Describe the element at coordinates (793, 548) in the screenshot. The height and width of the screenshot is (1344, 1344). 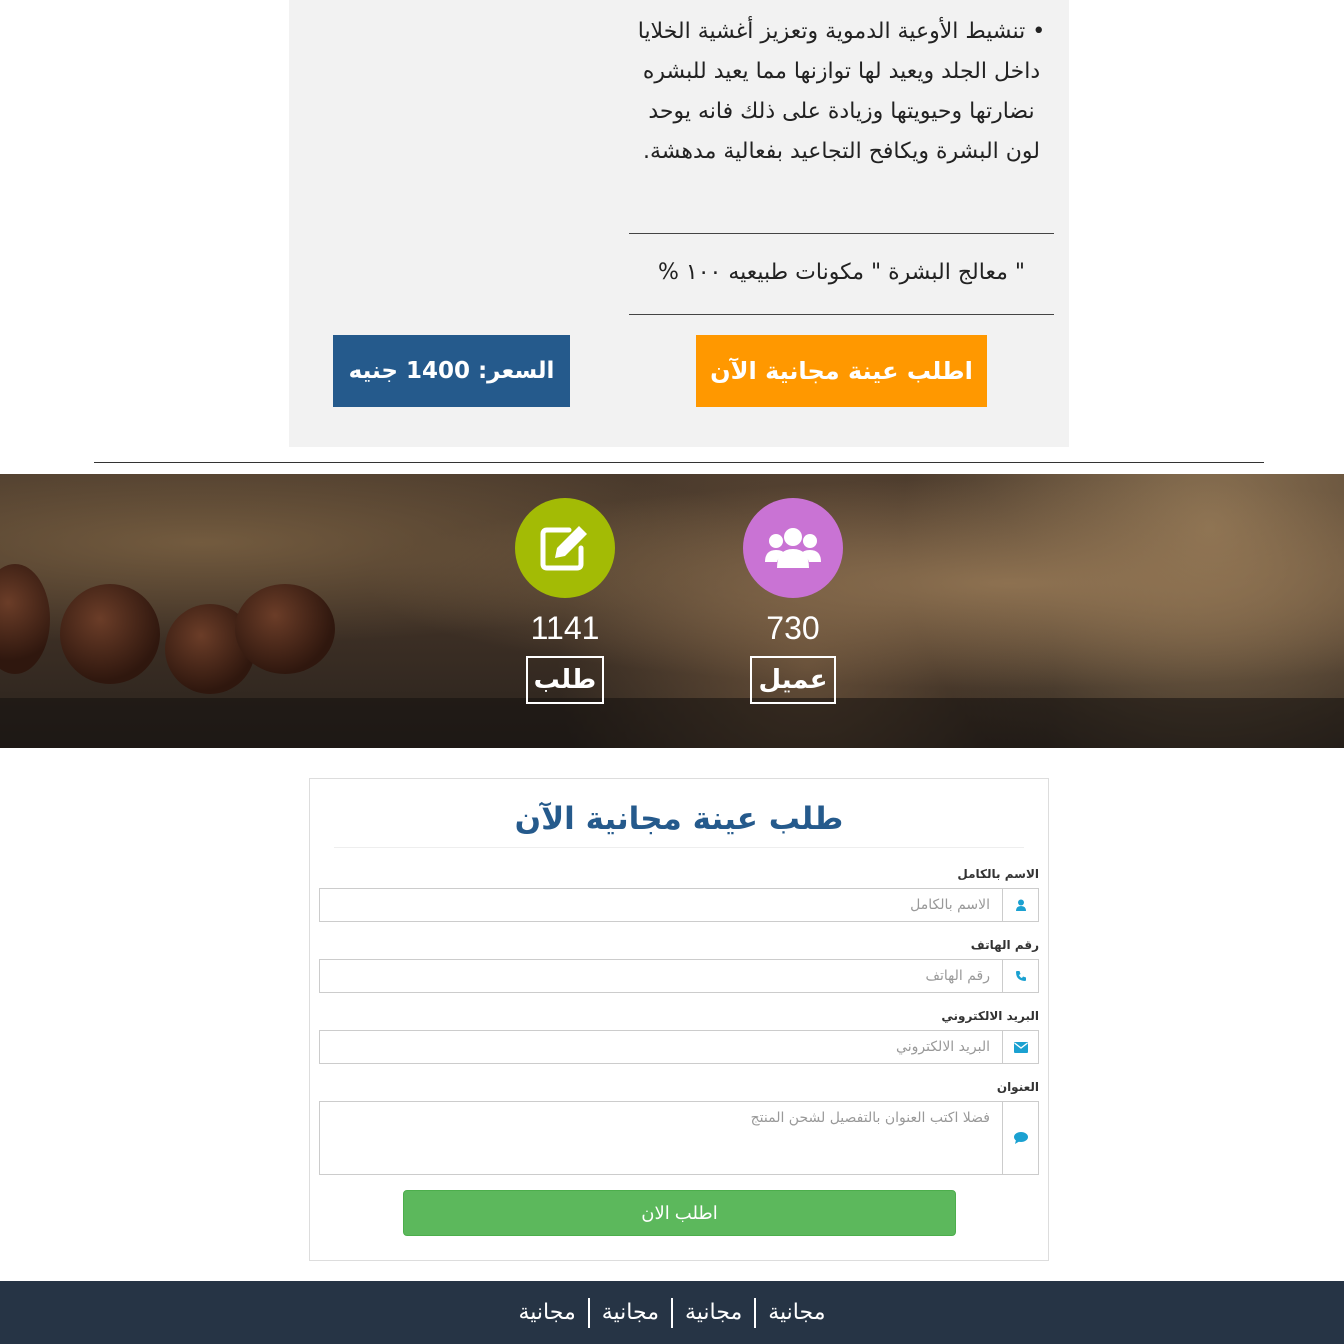
I see `users-icon` at that location.